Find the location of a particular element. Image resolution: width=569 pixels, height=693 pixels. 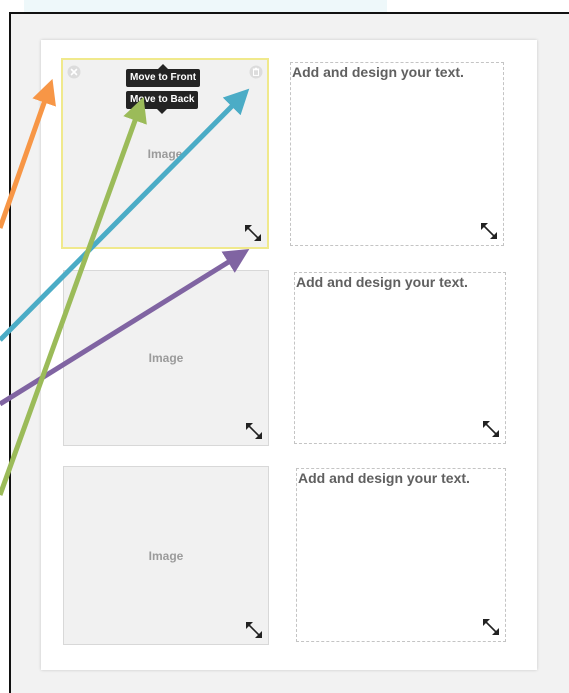

move-to-front-label: Move to Front is located at coordinates (163, 77).